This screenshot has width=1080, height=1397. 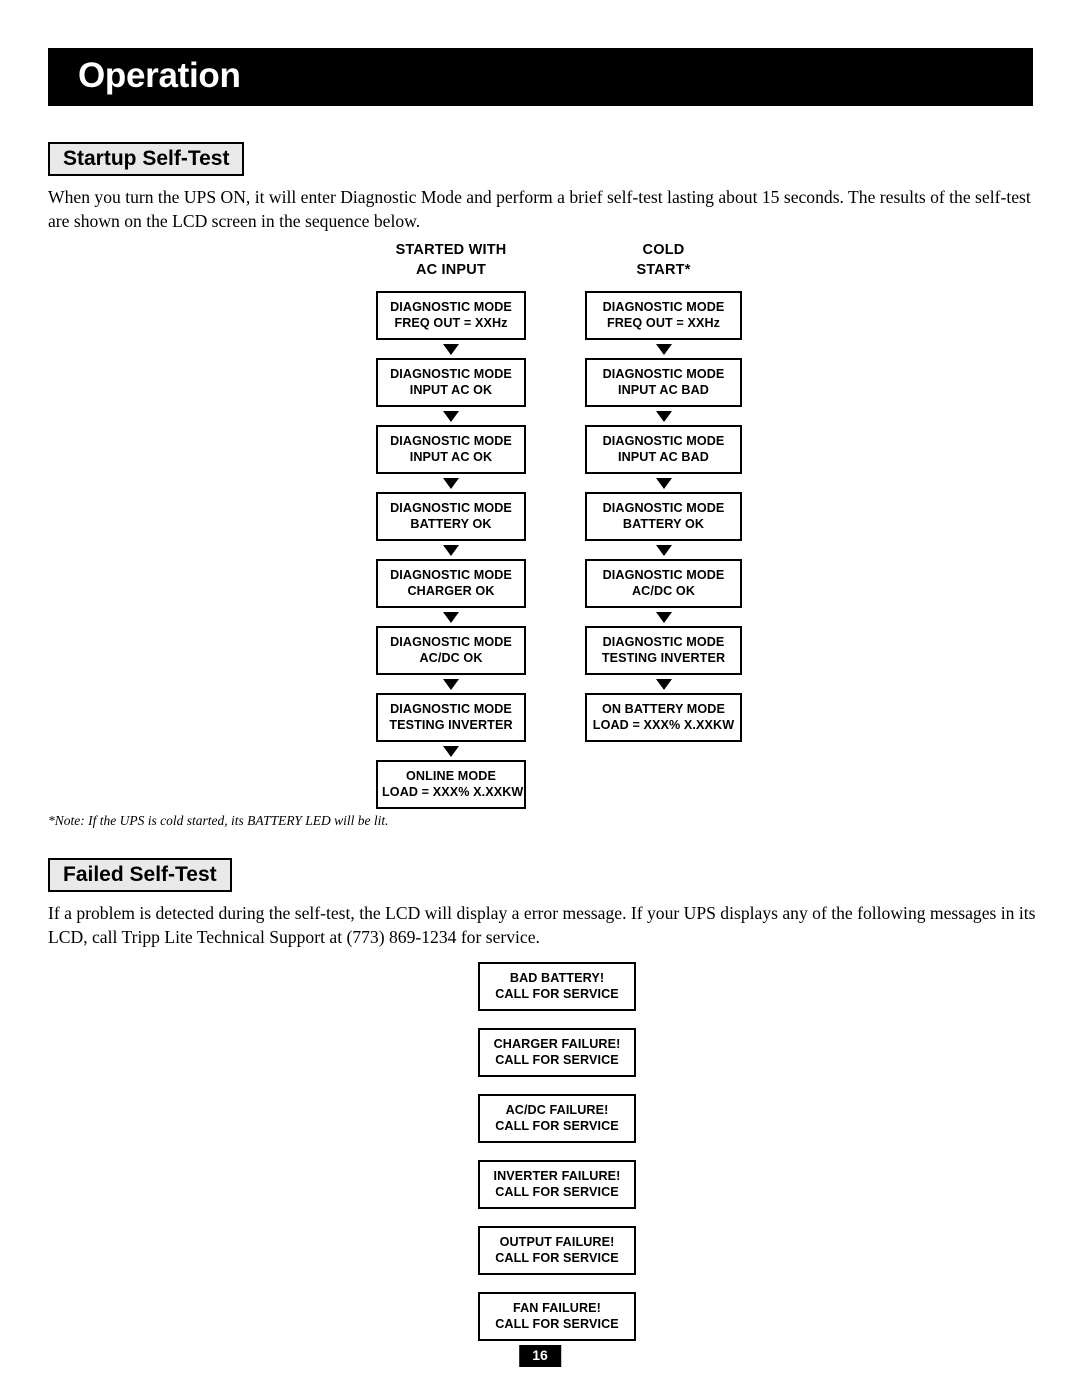 I want to click on flowchart-column-heading-line1: COLD, so click(x=663, y=250).